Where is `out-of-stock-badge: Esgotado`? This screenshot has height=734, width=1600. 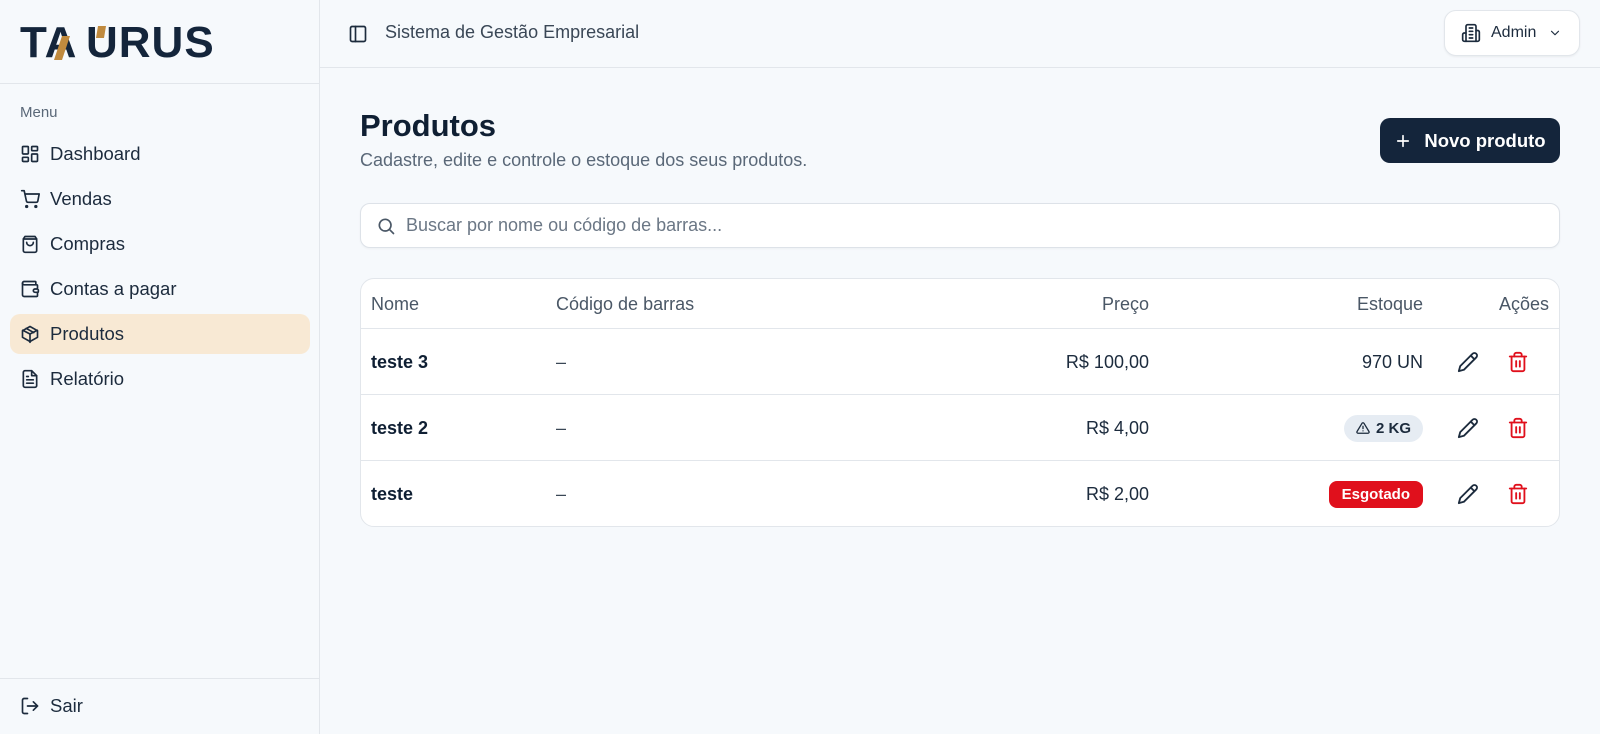
out-of-stock-badge: Esgotado is located at coordinates (1375, 494).